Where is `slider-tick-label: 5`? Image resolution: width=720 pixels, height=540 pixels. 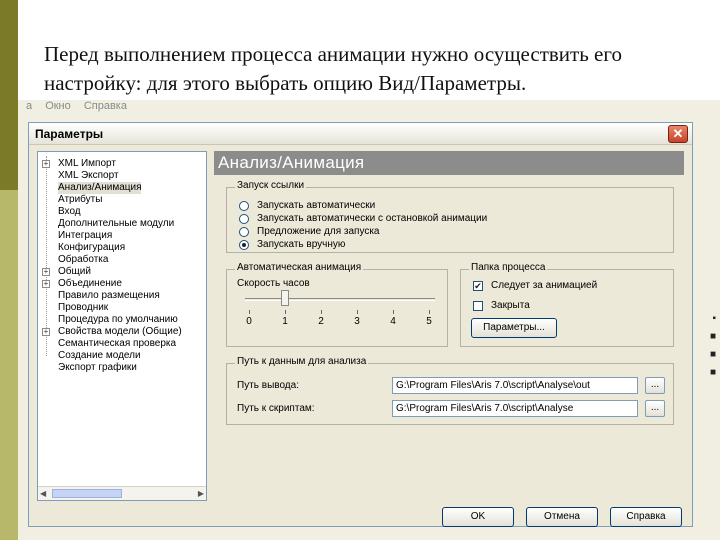 slider-tick-label: 5 is located at coordinates (429, 321).